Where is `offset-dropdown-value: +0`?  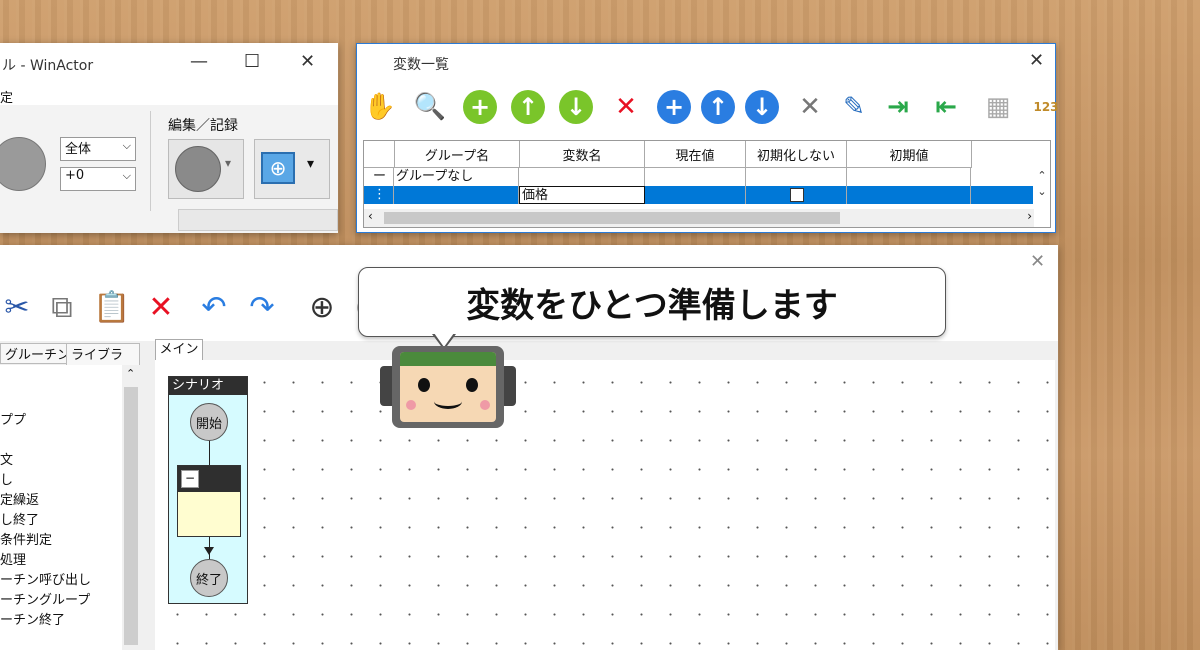 offset-dropdown-value: +0 is located at coordinates (75, 175).